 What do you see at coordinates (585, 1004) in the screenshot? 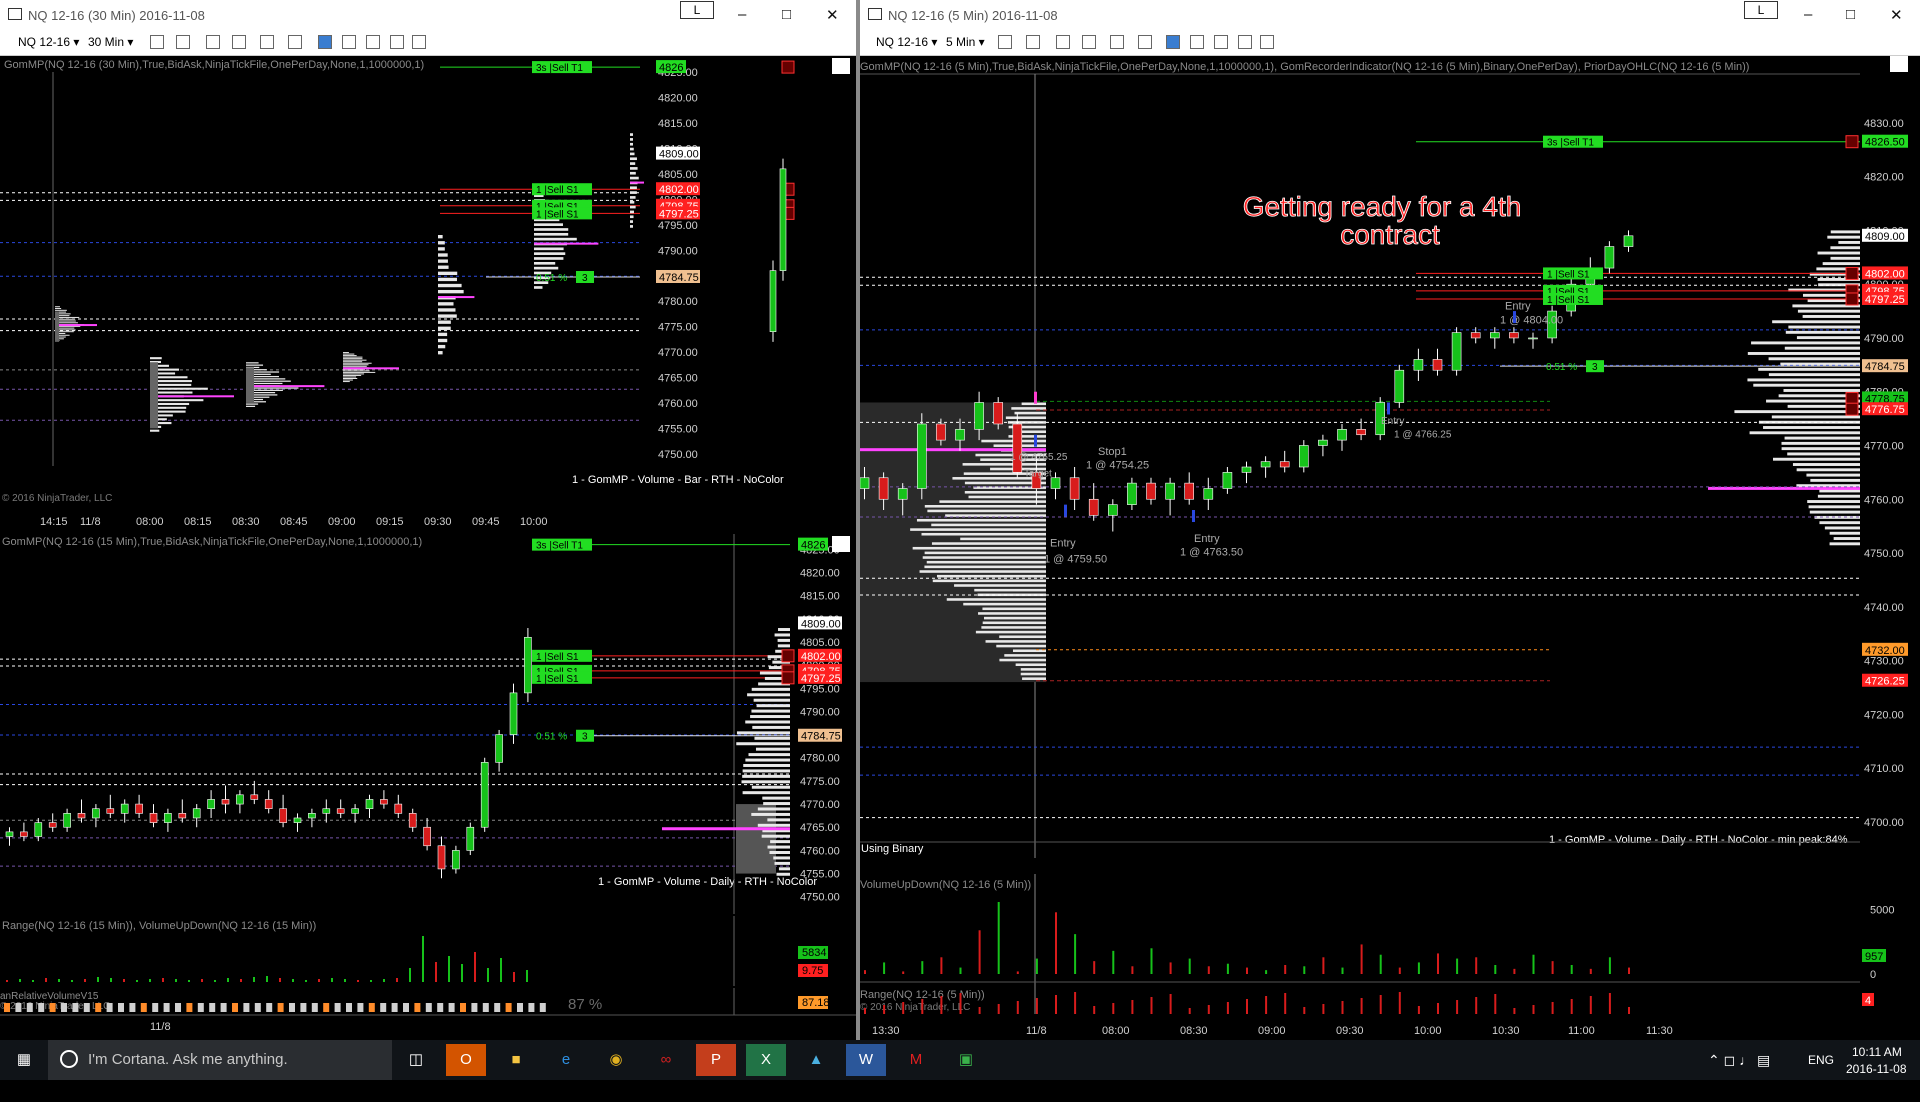
I see `relvol-percent: 87 %` at bounding box center [585, 1004].